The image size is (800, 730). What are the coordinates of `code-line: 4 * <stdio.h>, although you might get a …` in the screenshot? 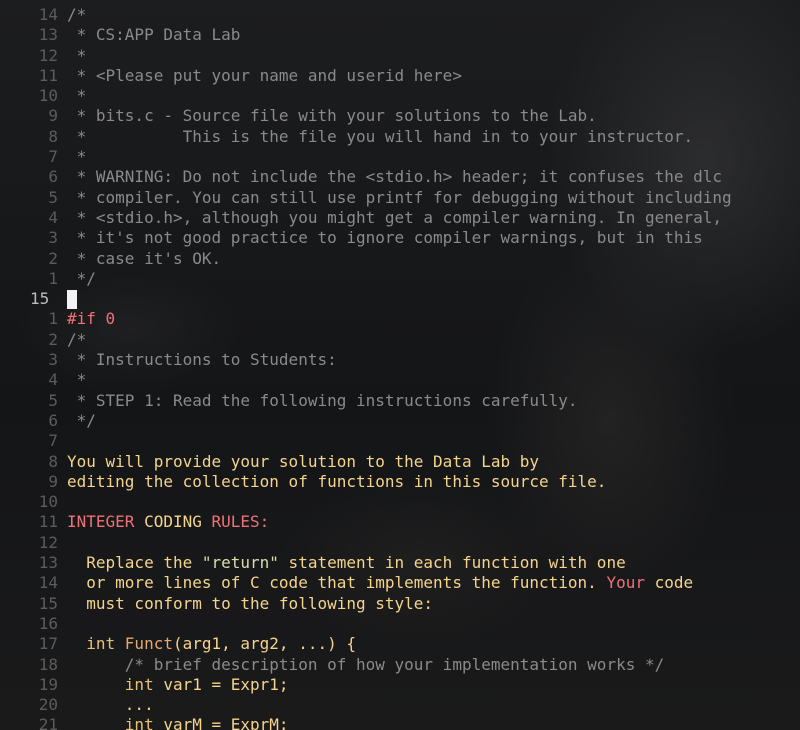 It's located at (400, 218).